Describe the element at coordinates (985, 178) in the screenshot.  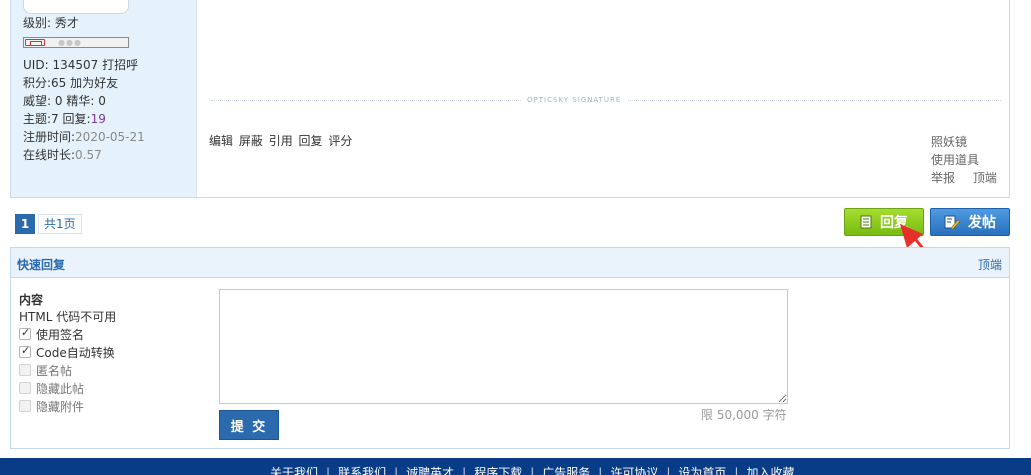
I see `post-top-link: 顶端` at that location.